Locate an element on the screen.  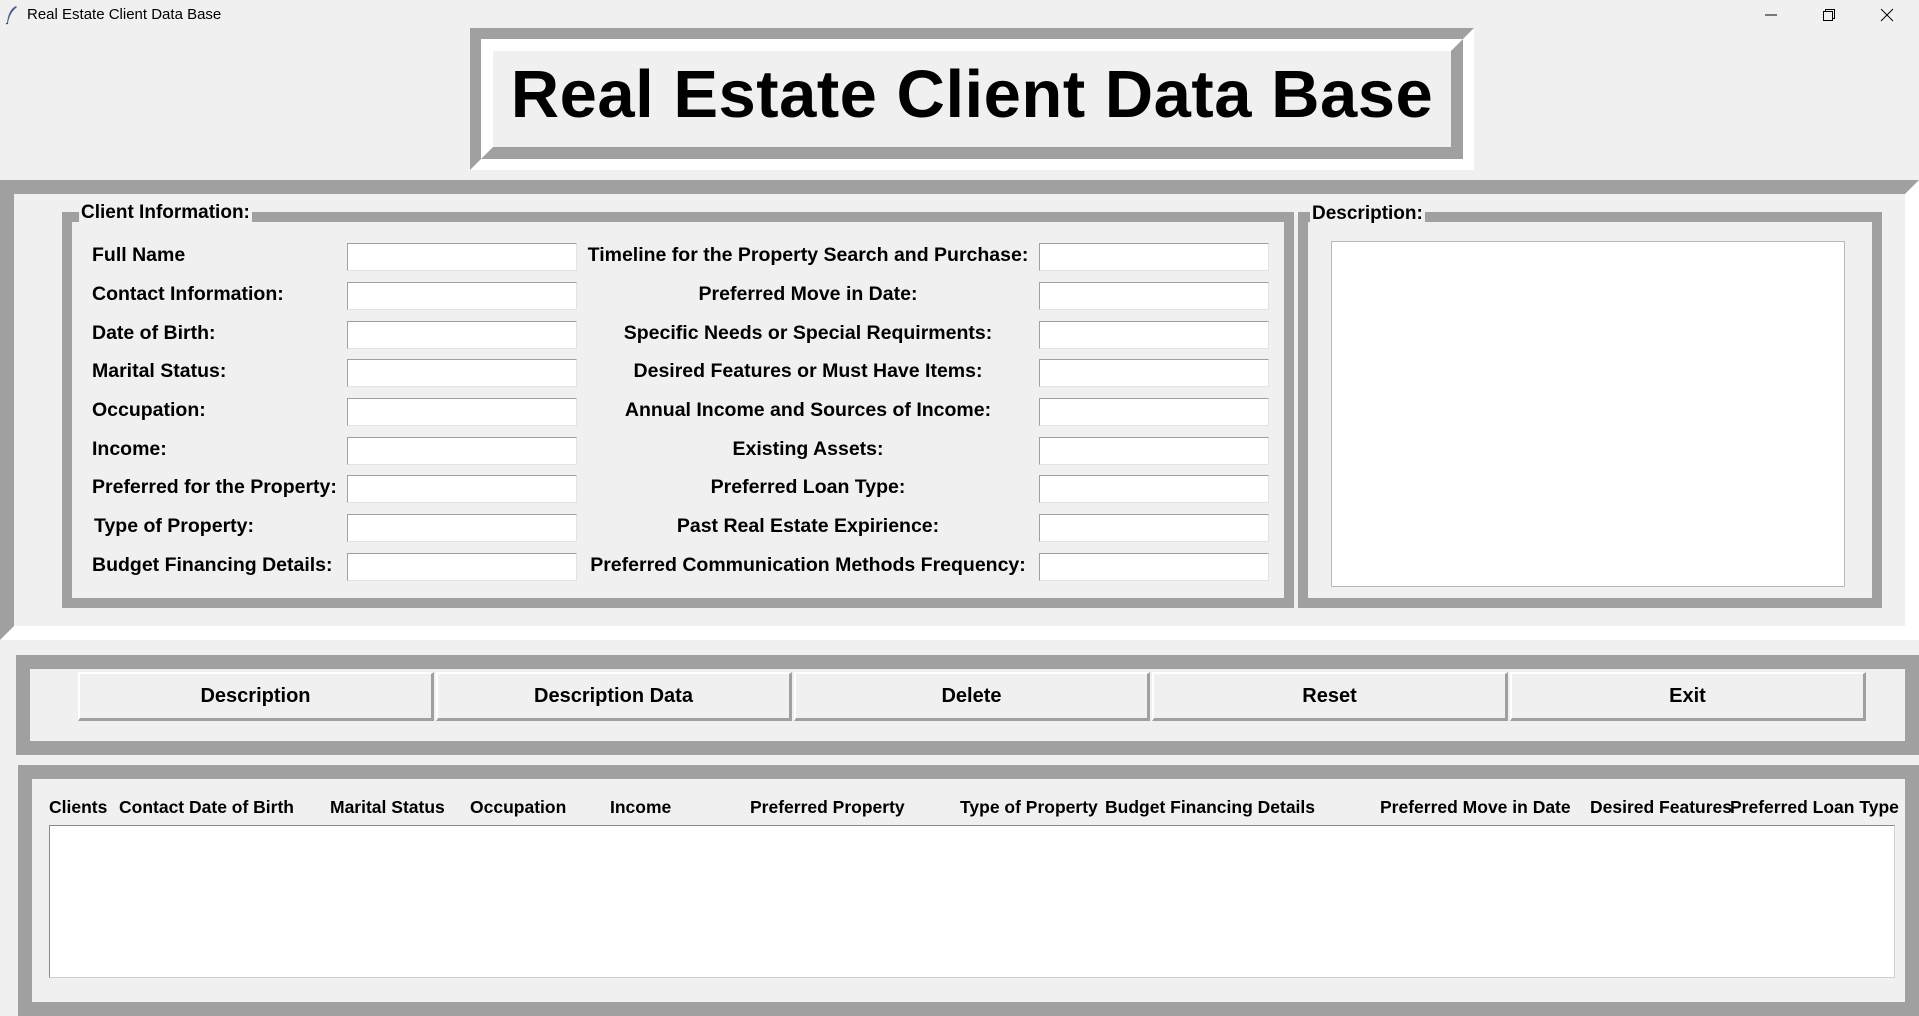
close-button is located at coordinates (1887, 15).